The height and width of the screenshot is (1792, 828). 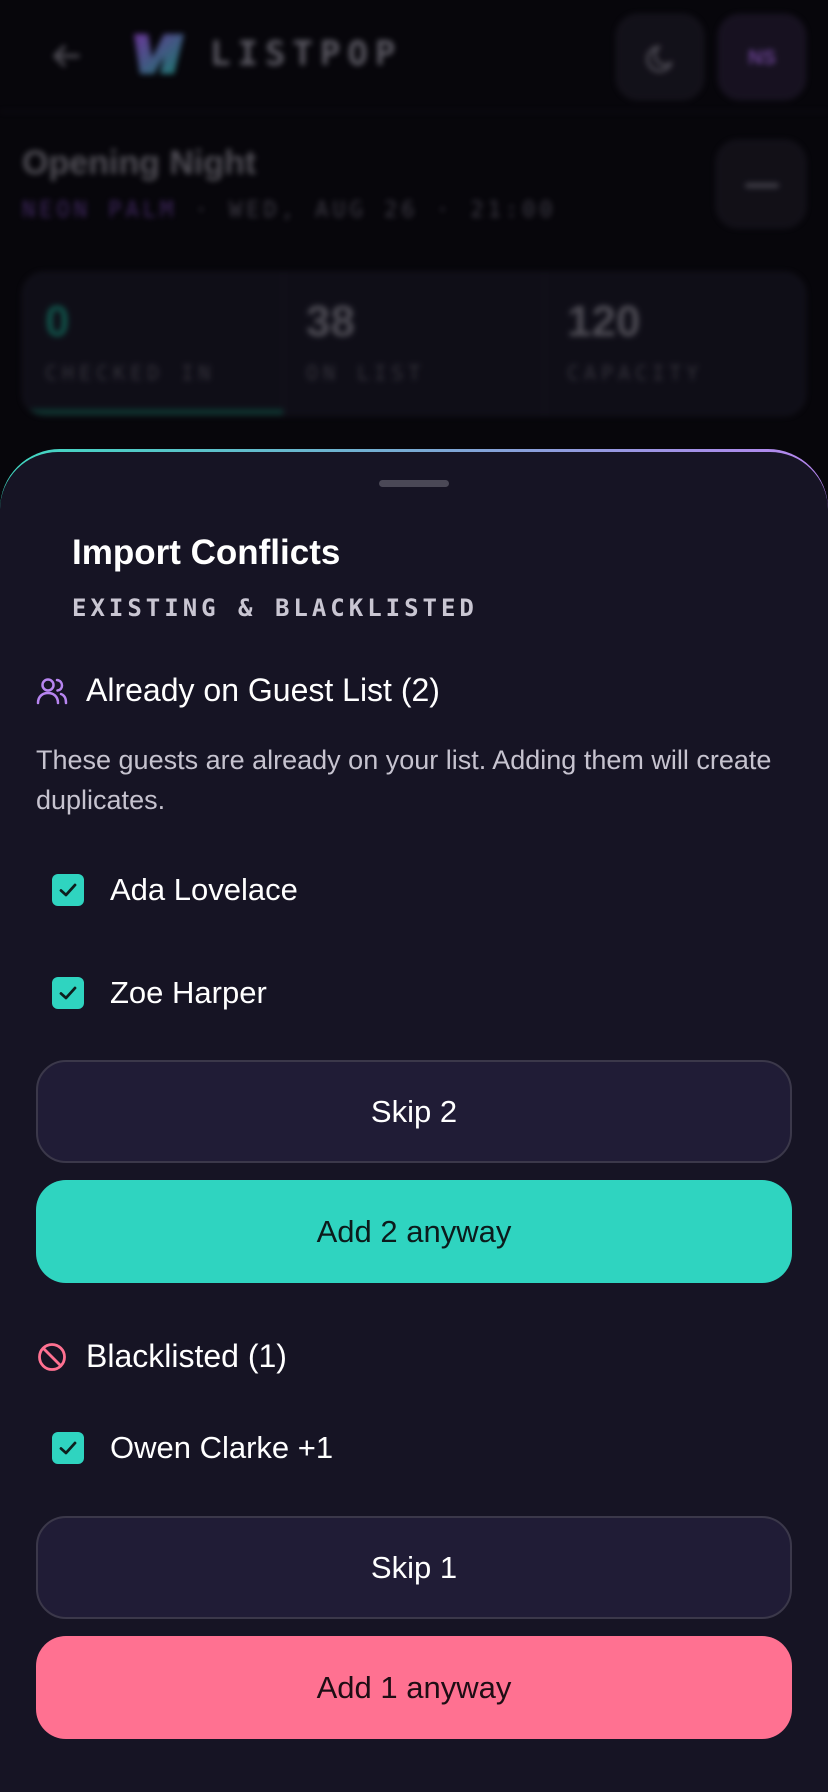 I want to click on stats-panel: 0 CHECKED IN 38 ON LIST 120 CAPACITY, so click(x=414, y=344).